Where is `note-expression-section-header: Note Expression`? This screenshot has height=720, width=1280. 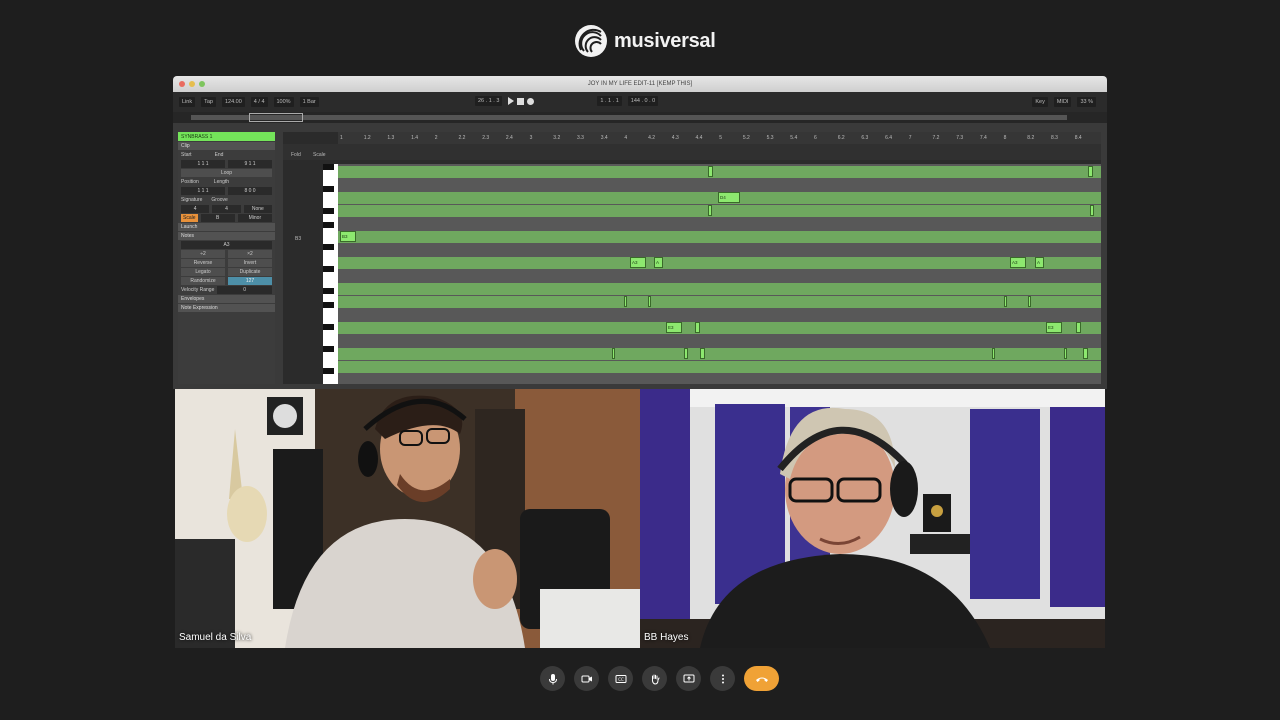
note-expression-section-header: Note Expression is located at coordinates (226, 308).